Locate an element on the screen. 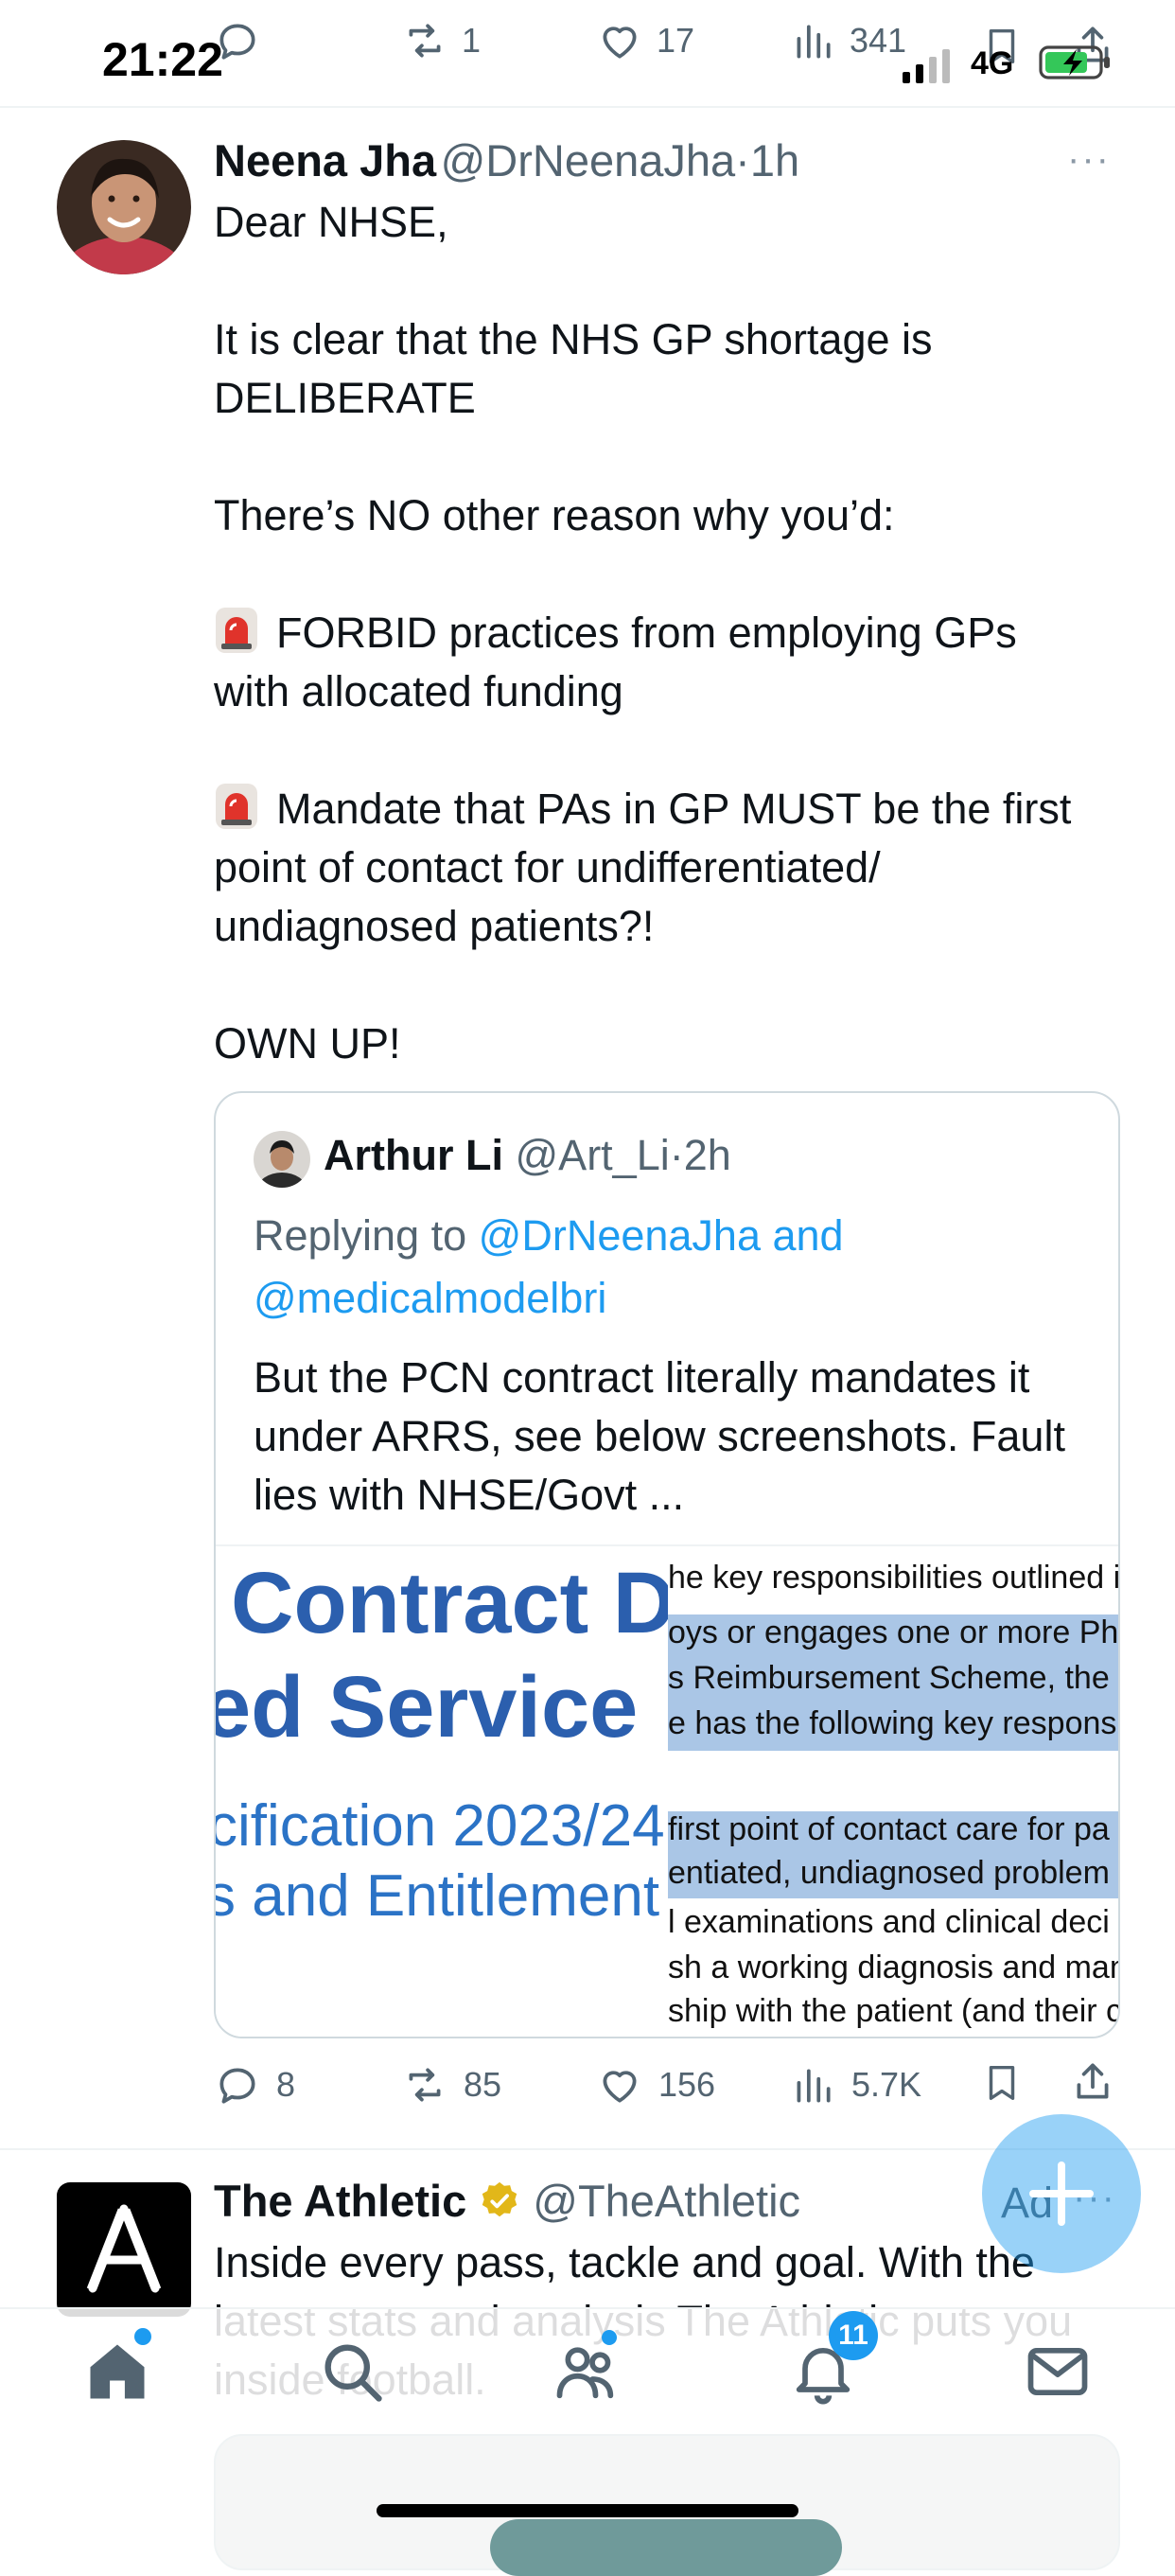 The image size is (1175, 2576). home-icon is located at coordinates (117, 2371).